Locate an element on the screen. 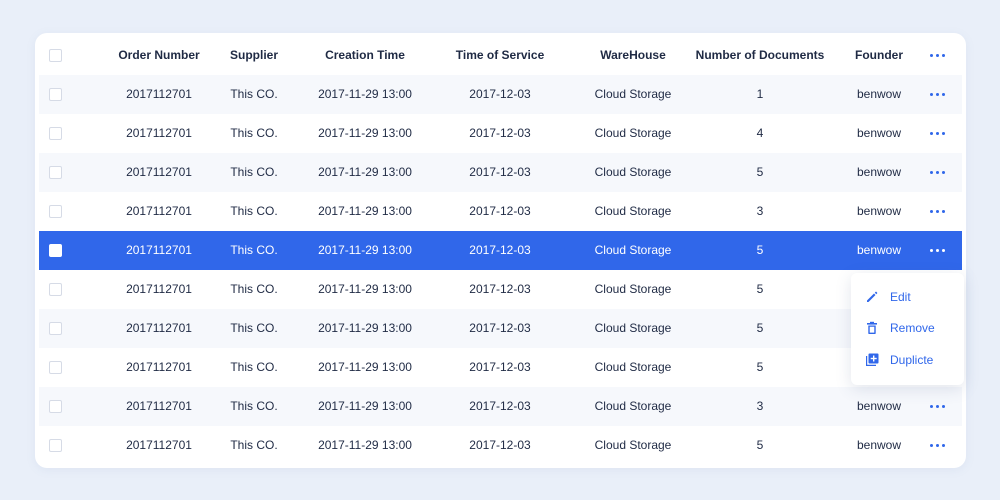  menu-item-label: Duplicte is located at coordinates (912, 360).